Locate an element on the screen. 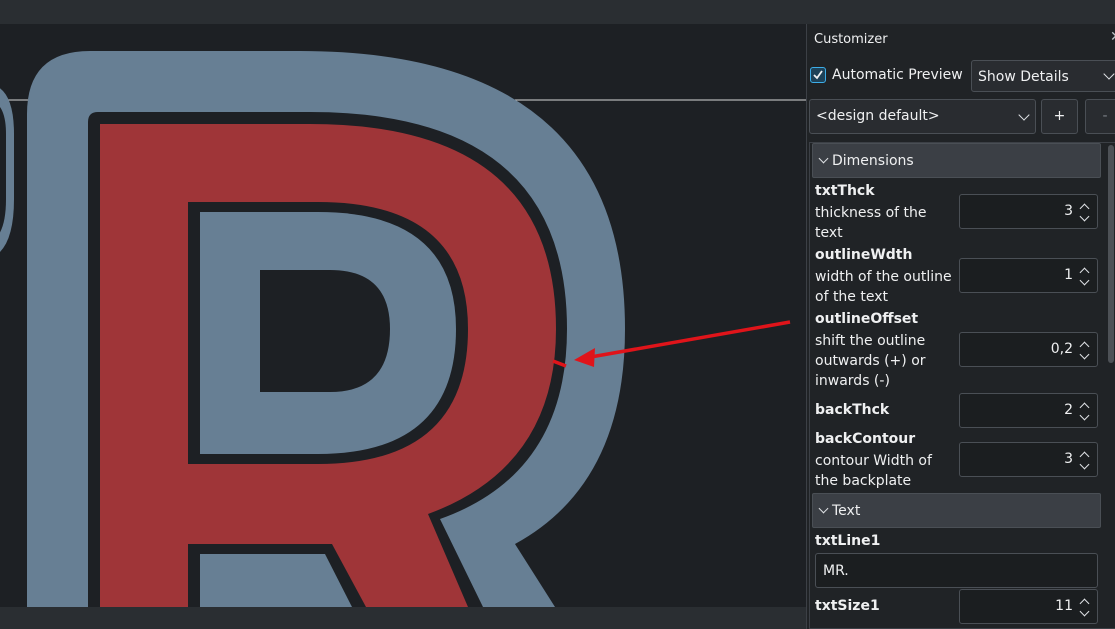  remove-preset-button: - is located at coordinates (1100, 116).